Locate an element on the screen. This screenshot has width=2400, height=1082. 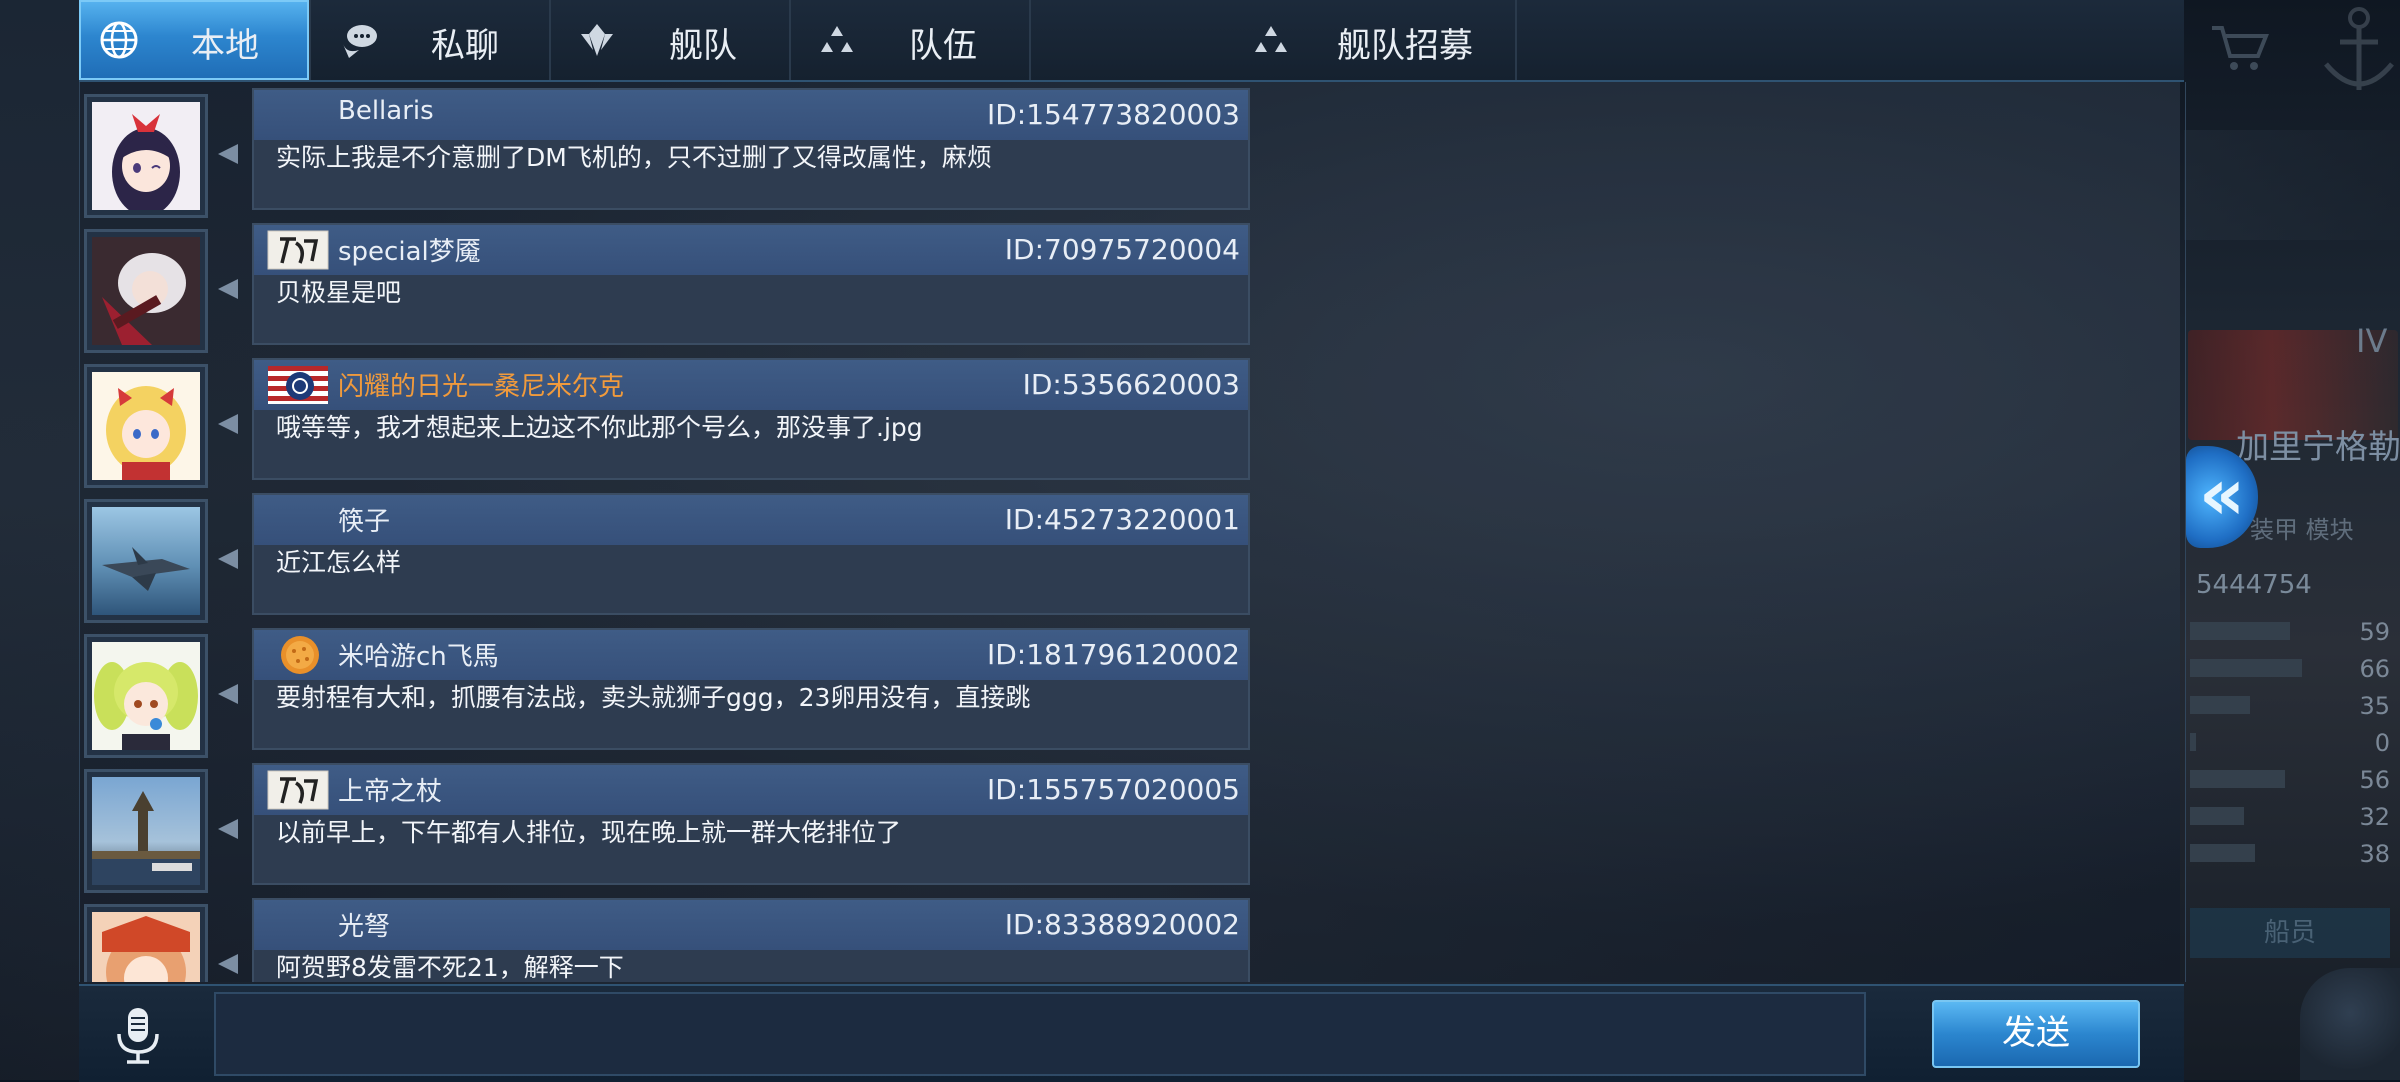
tab-team: 队伍 is located at coordinates (911, 40).